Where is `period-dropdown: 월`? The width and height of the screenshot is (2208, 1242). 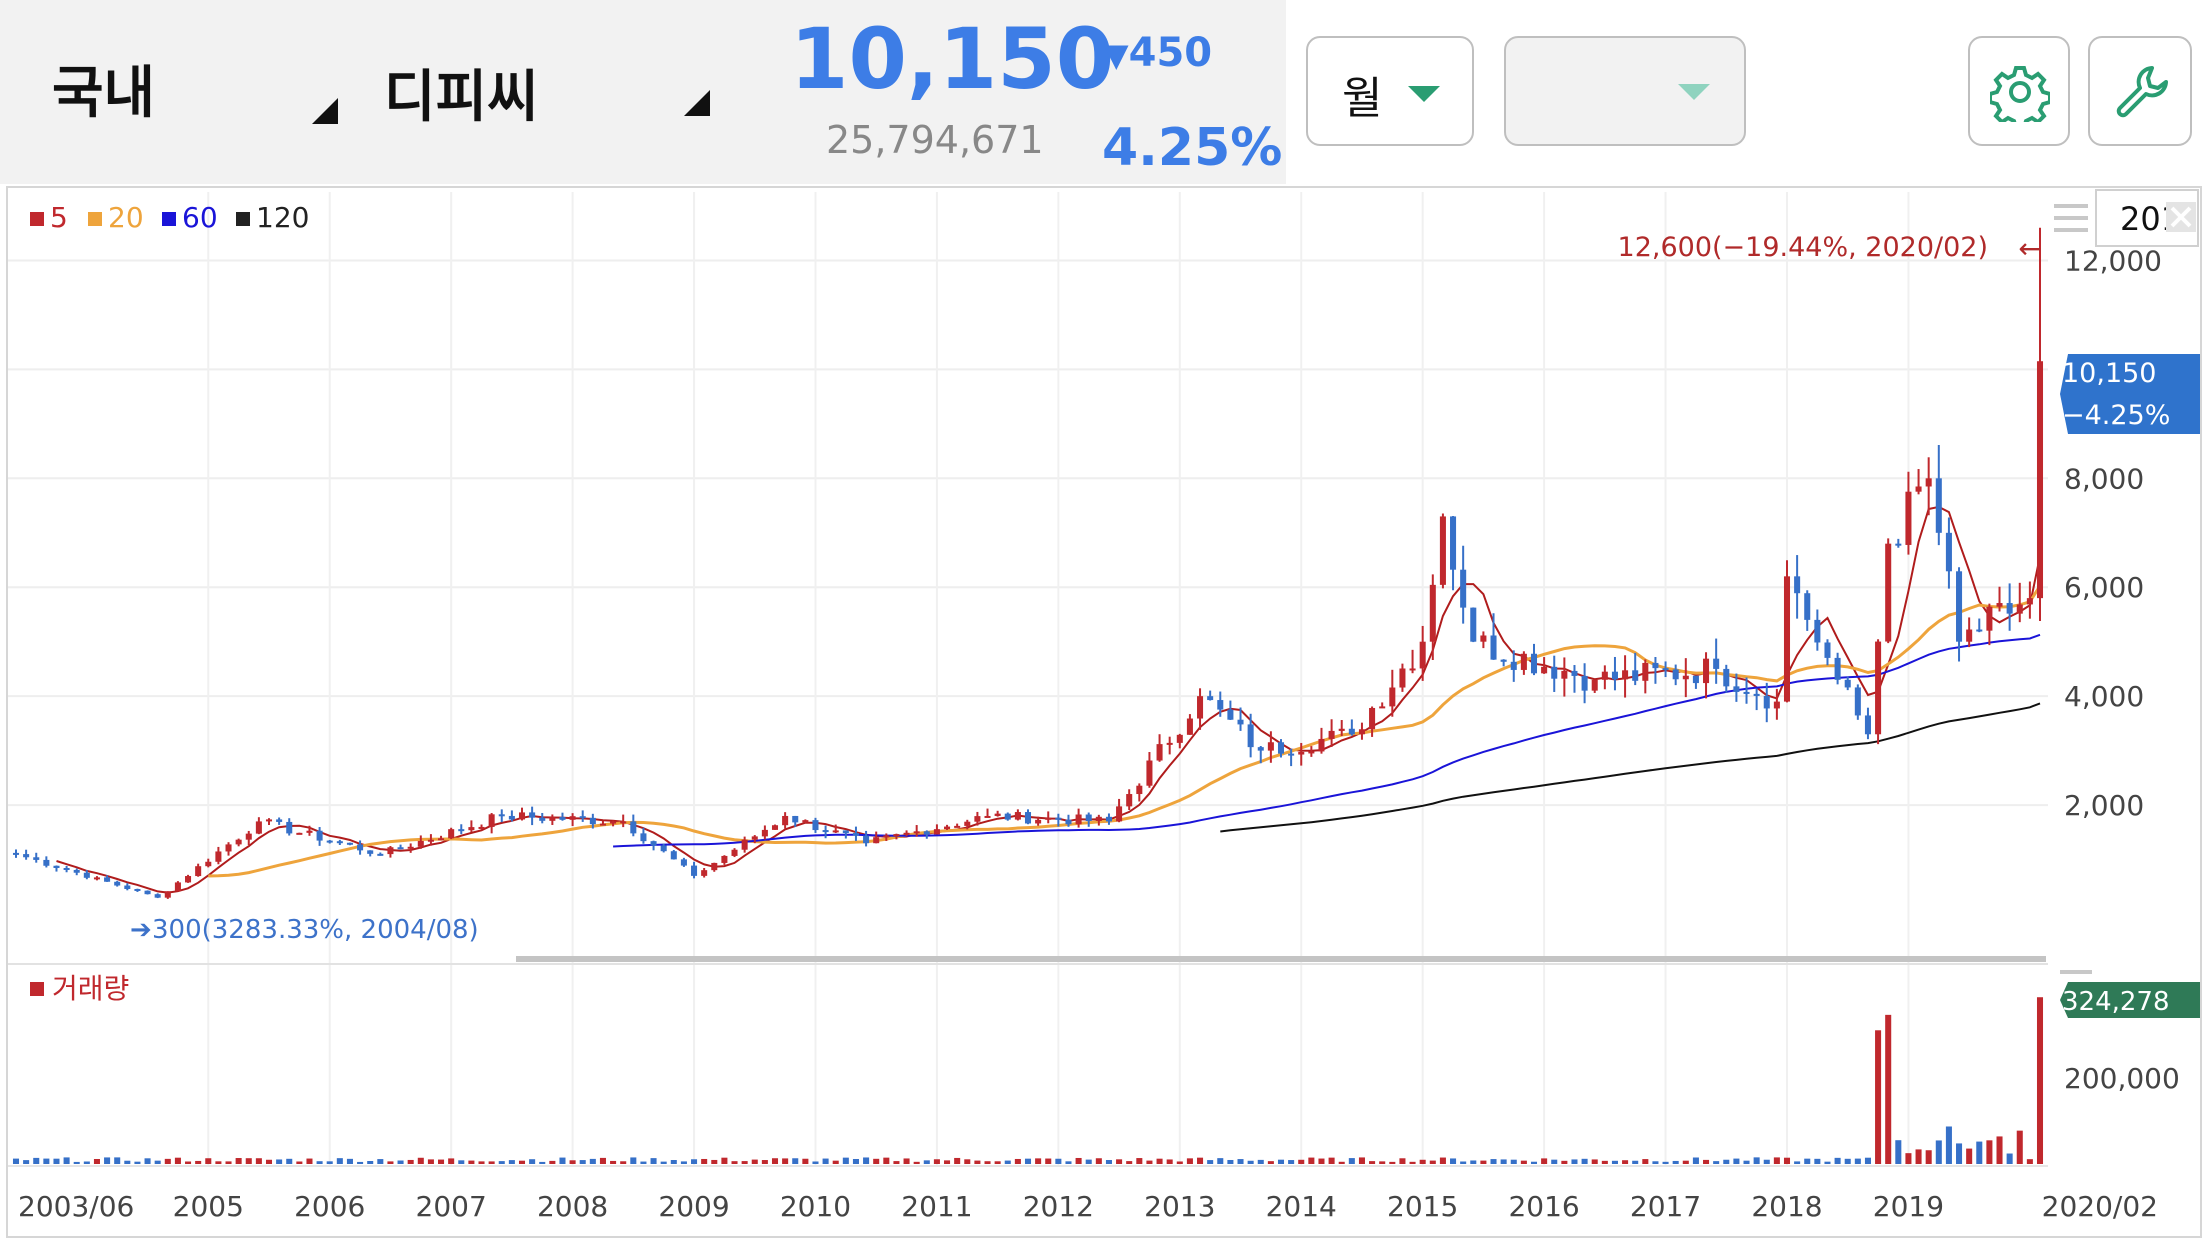
period-dropdown: 월 is located at coordinates (1390, 91).